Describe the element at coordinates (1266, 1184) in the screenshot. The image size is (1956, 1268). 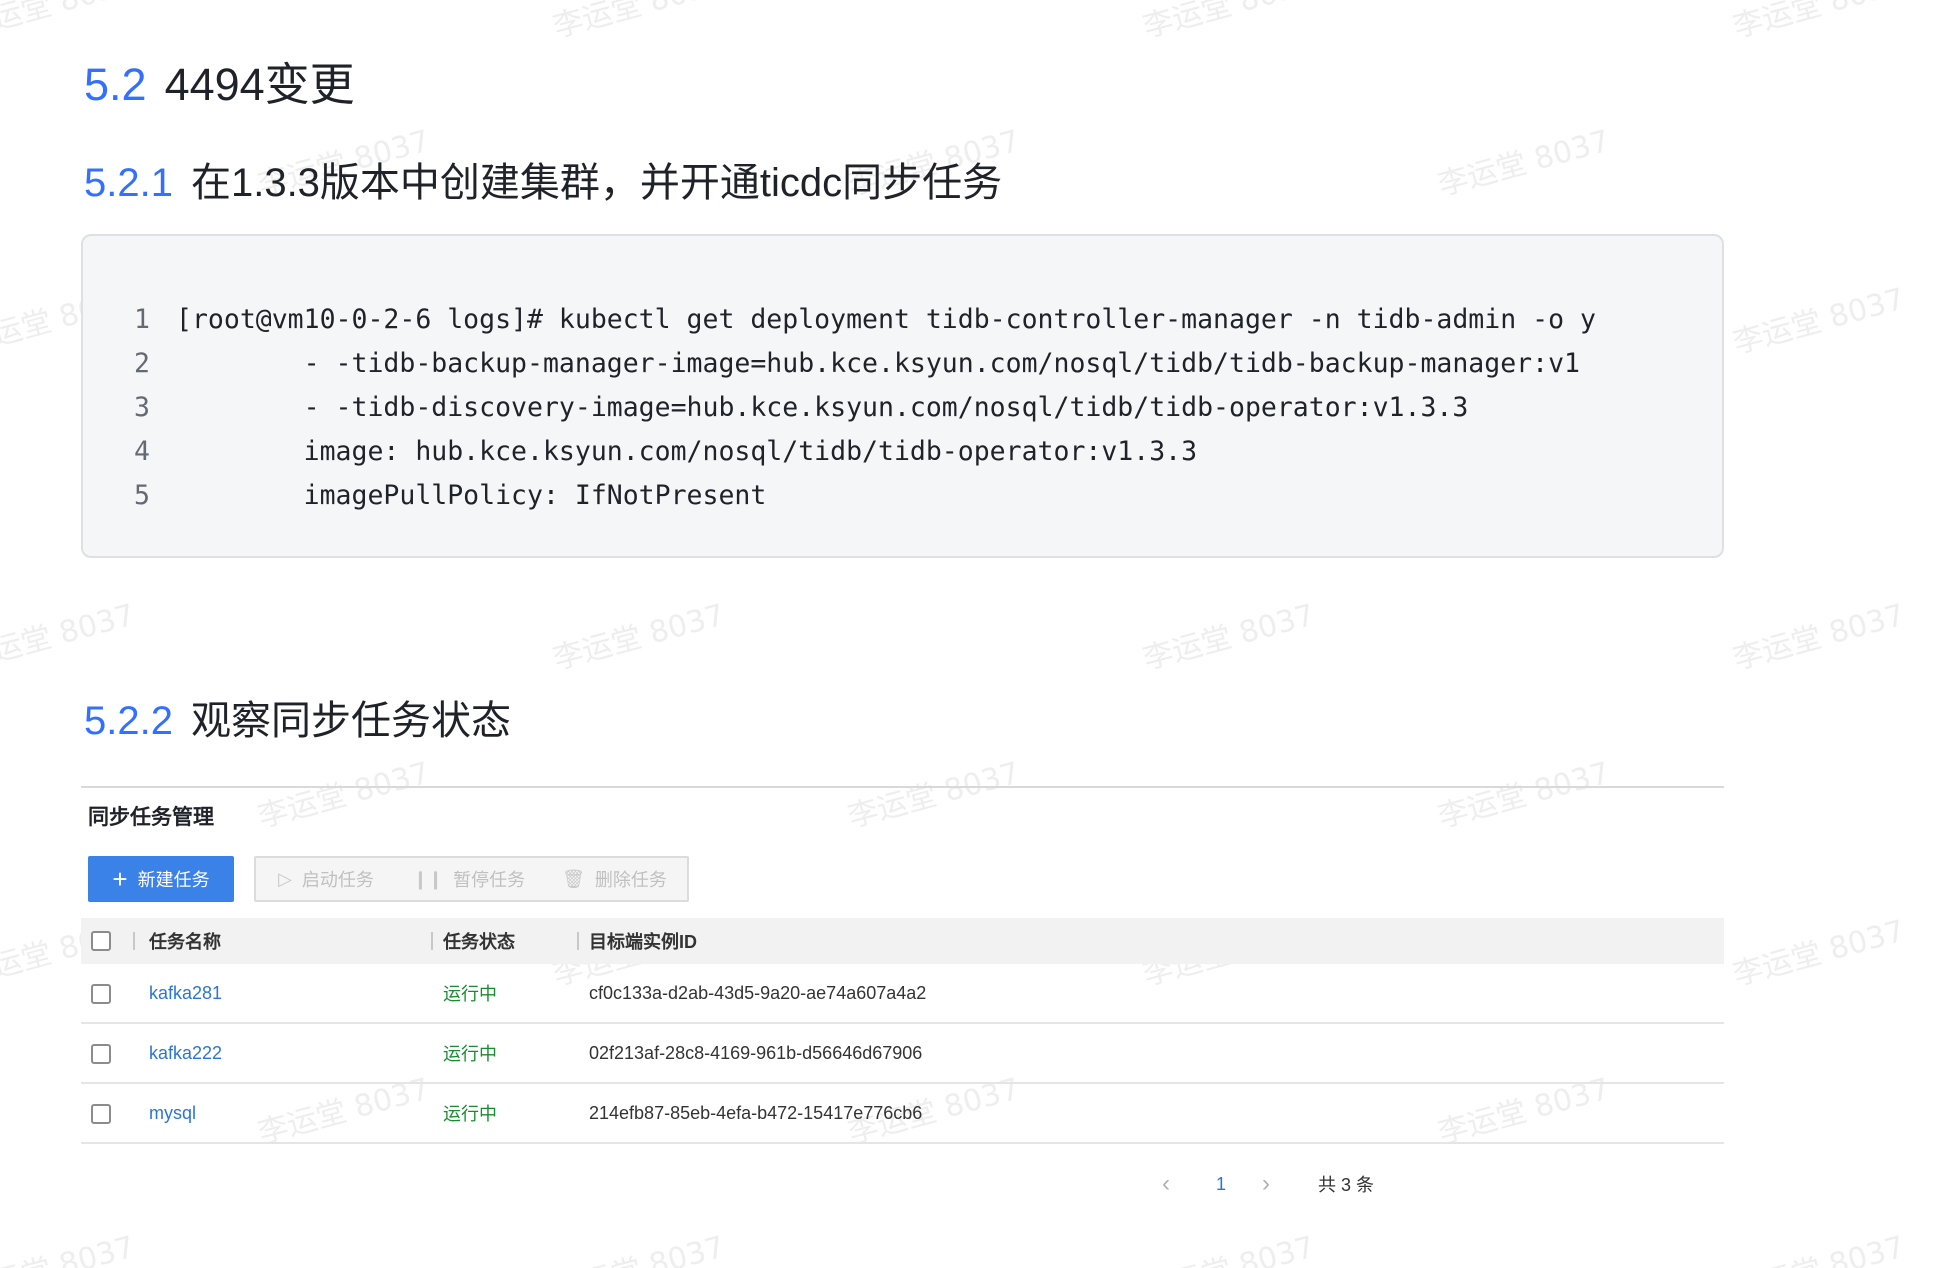
I see `next-page-icon: ›` at that location.